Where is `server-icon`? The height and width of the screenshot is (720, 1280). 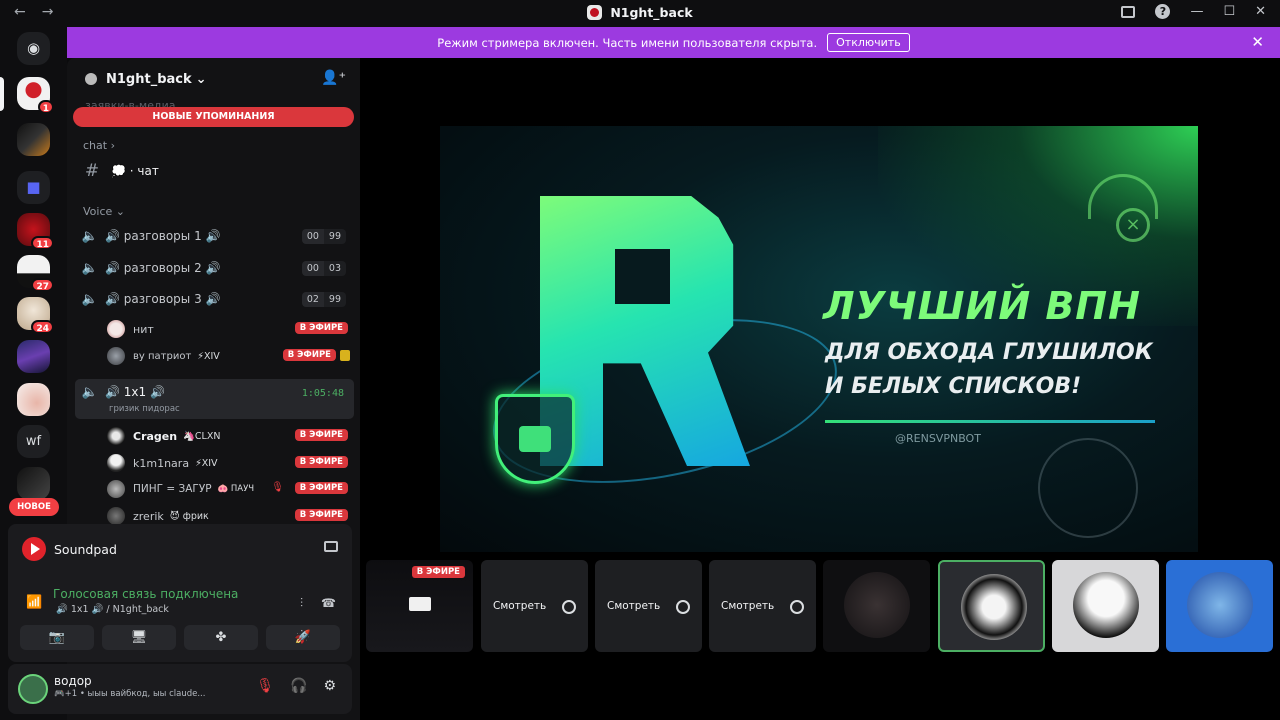
server-icon is located at coordinates (595, 12).